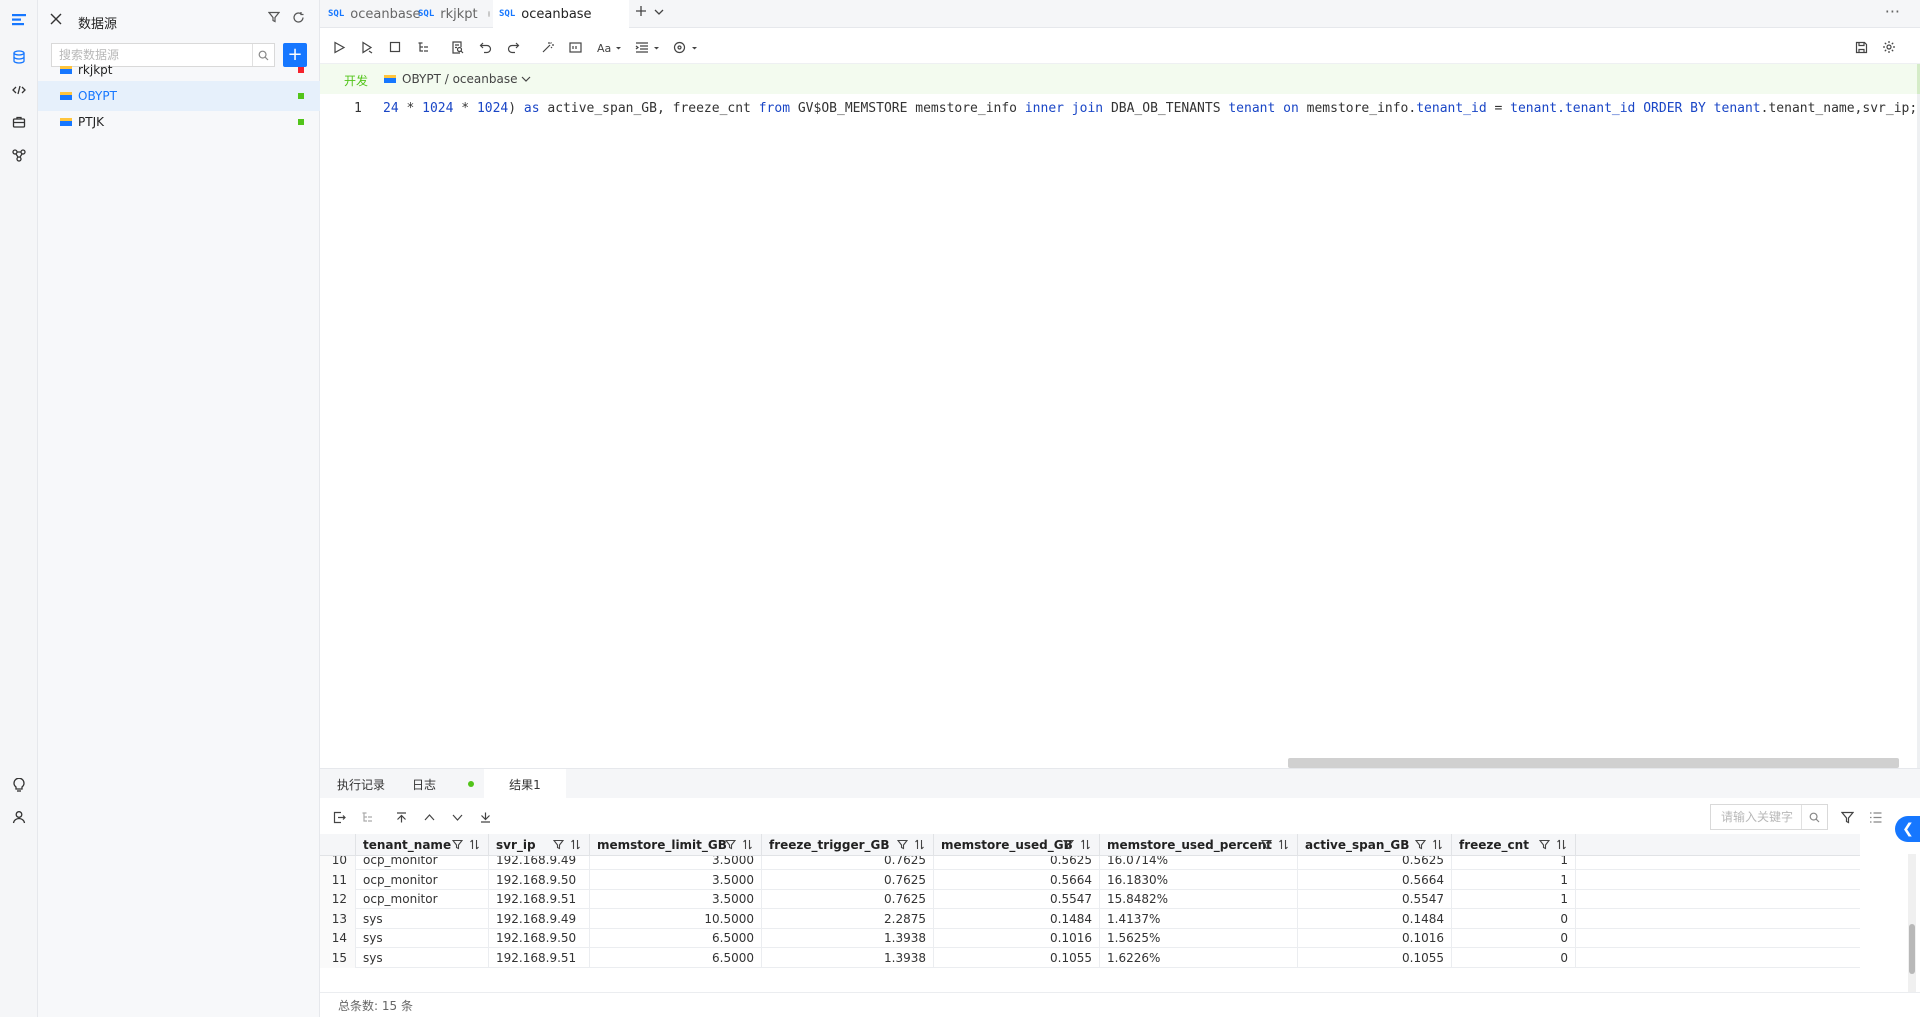  Describe the element at coordinates (1861, 47) in the screenshot. I see `save-icon` at that location.